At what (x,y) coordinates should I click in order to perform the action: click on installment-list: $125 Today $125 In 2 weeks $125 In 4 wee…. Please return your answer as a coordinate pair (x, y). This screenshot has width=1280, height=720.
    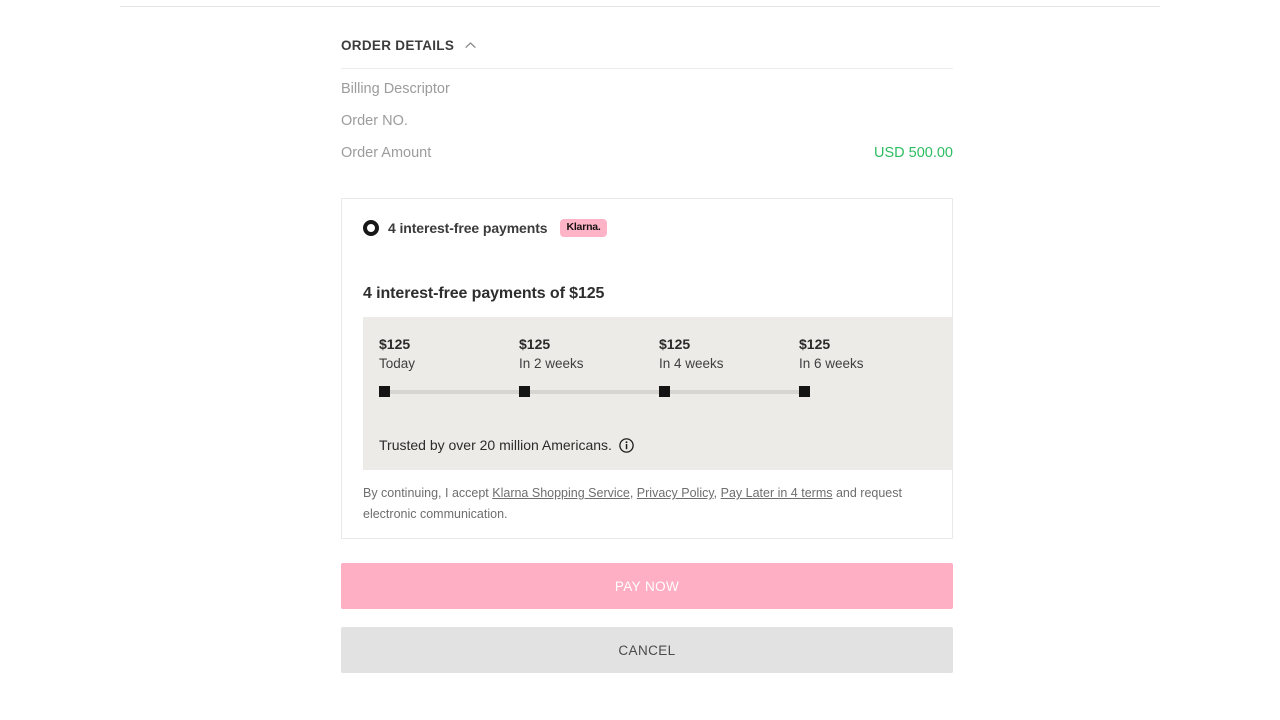
    Looking at the image, I should click on (657, 354).